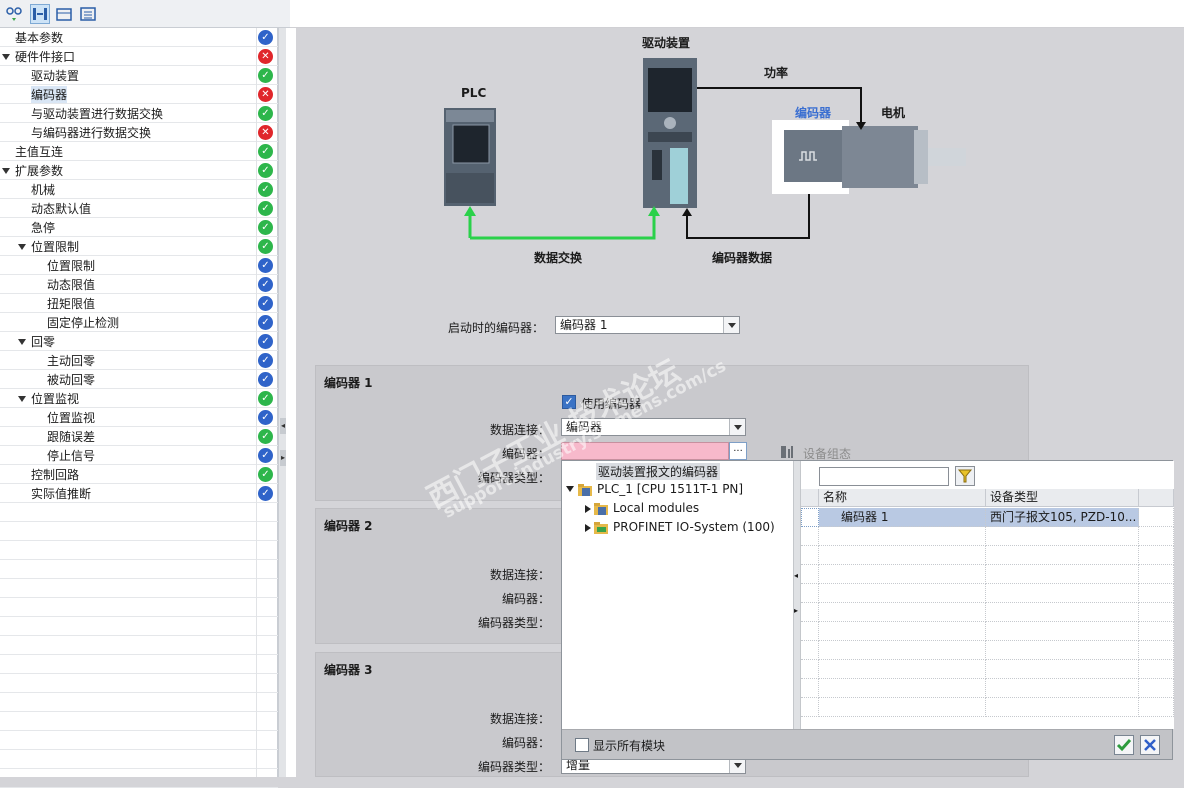 Image resolution: width=1184 pixels, height=788 pixels. I want to click on network-view-icon, so click(14, 14).